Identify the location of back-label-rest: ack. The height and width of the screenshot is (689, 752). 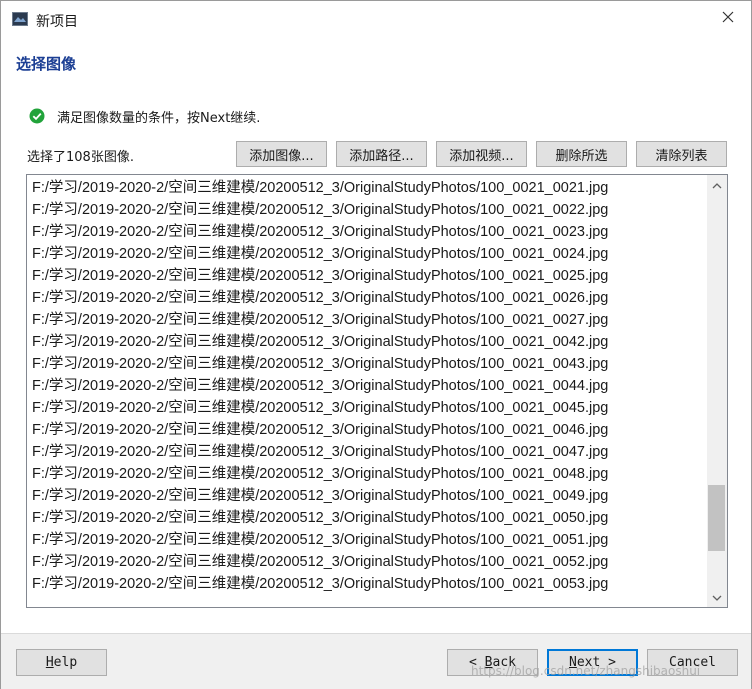
(504, 662).